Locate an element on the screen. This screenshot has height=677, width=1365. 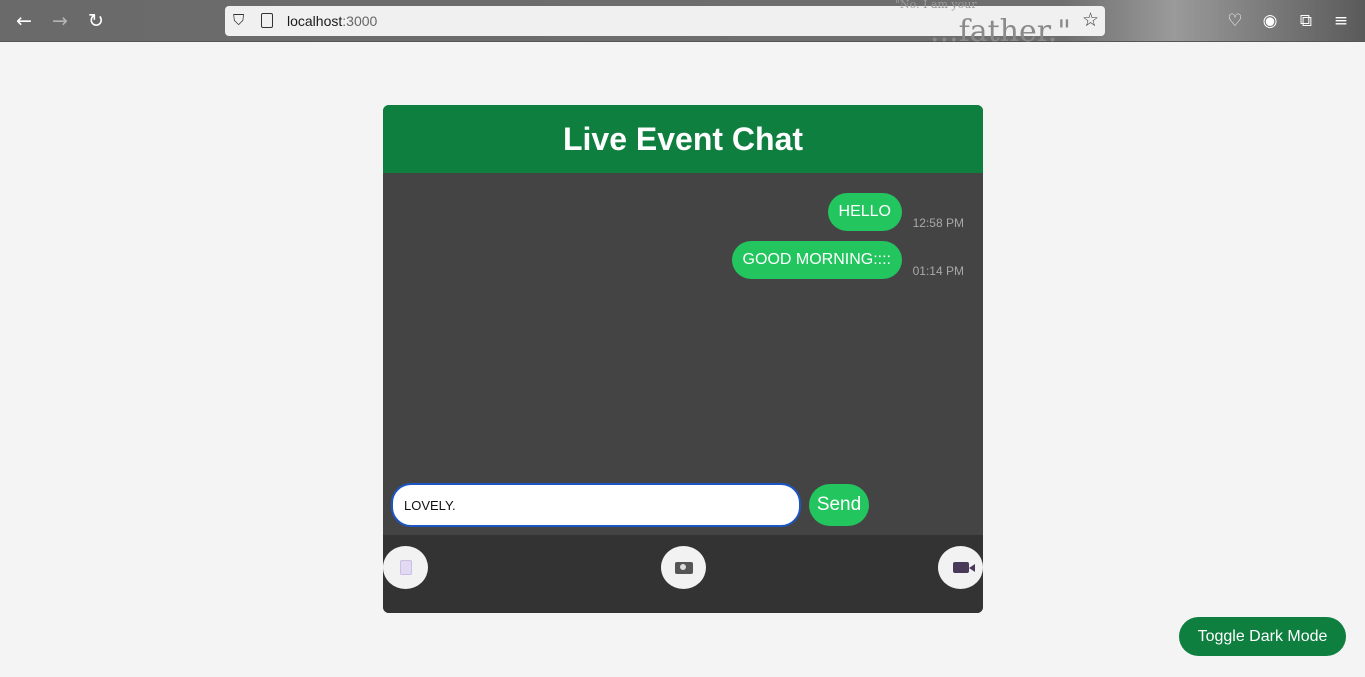
message-item: GOOD MORNING:::: 01:14 PM is located at coordinates (847, 260).